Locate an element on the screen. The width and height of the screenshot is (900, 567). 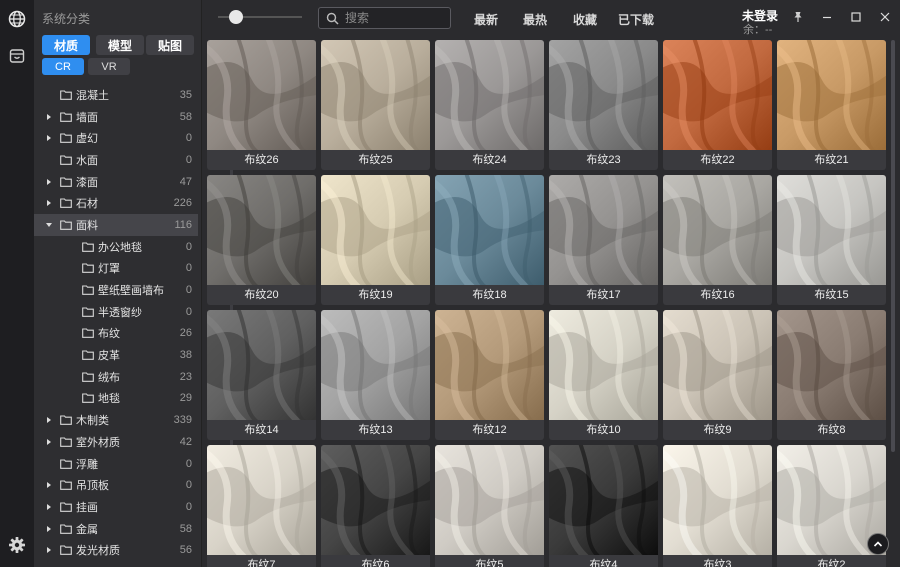
material-card: 布纹15 is located at coordinates (831, 240).